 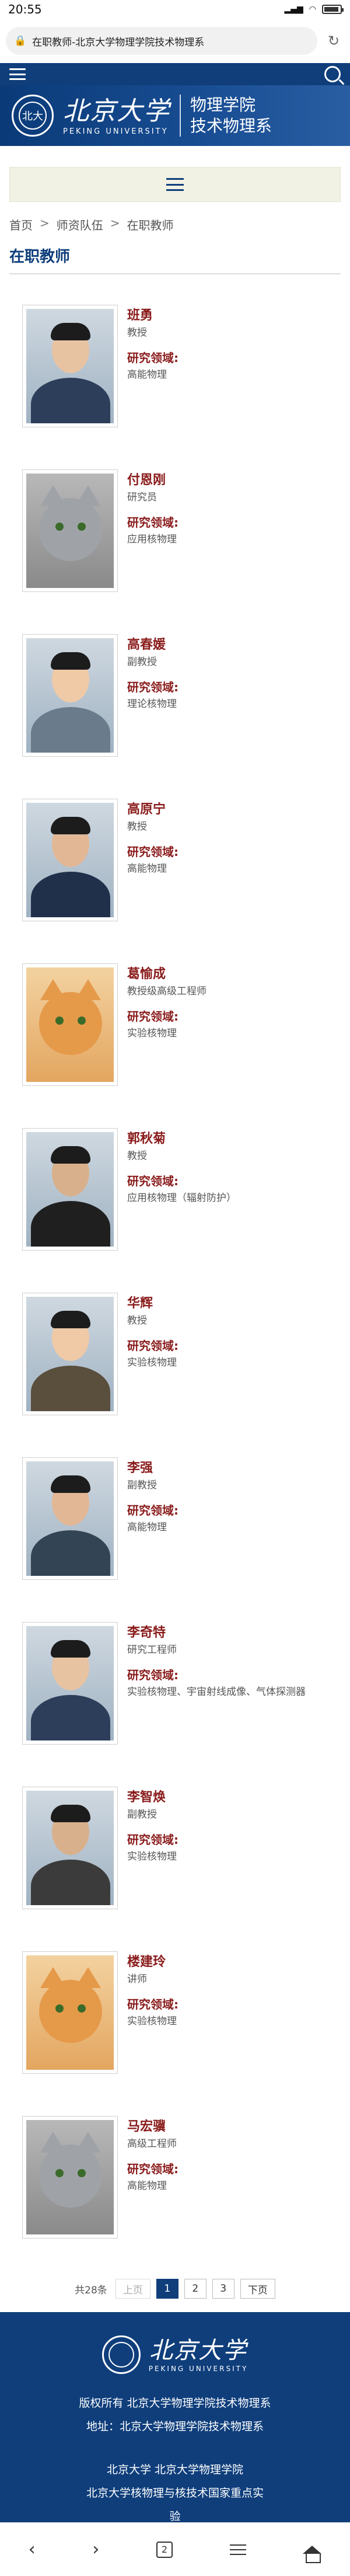 What do you see at coordinates (232, 810) in the screenshot?
I see `teacher-name: 高原宁` at bounding box center [232, 810].